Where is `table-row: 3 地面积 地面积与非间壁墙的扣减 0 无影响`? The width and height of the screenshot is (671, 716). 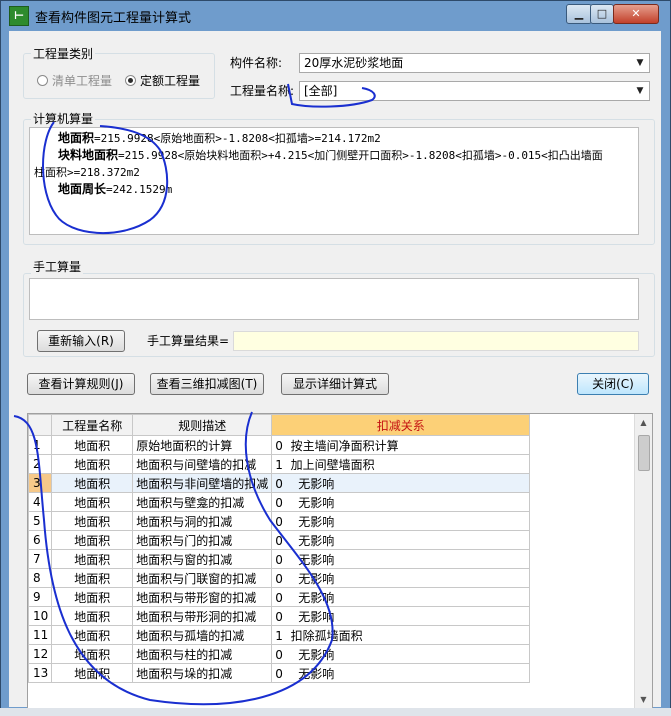
table-row: 3 地面积 地面积与非间壁墙的扣减 0 无影响 is located at coordinates (279, 483).